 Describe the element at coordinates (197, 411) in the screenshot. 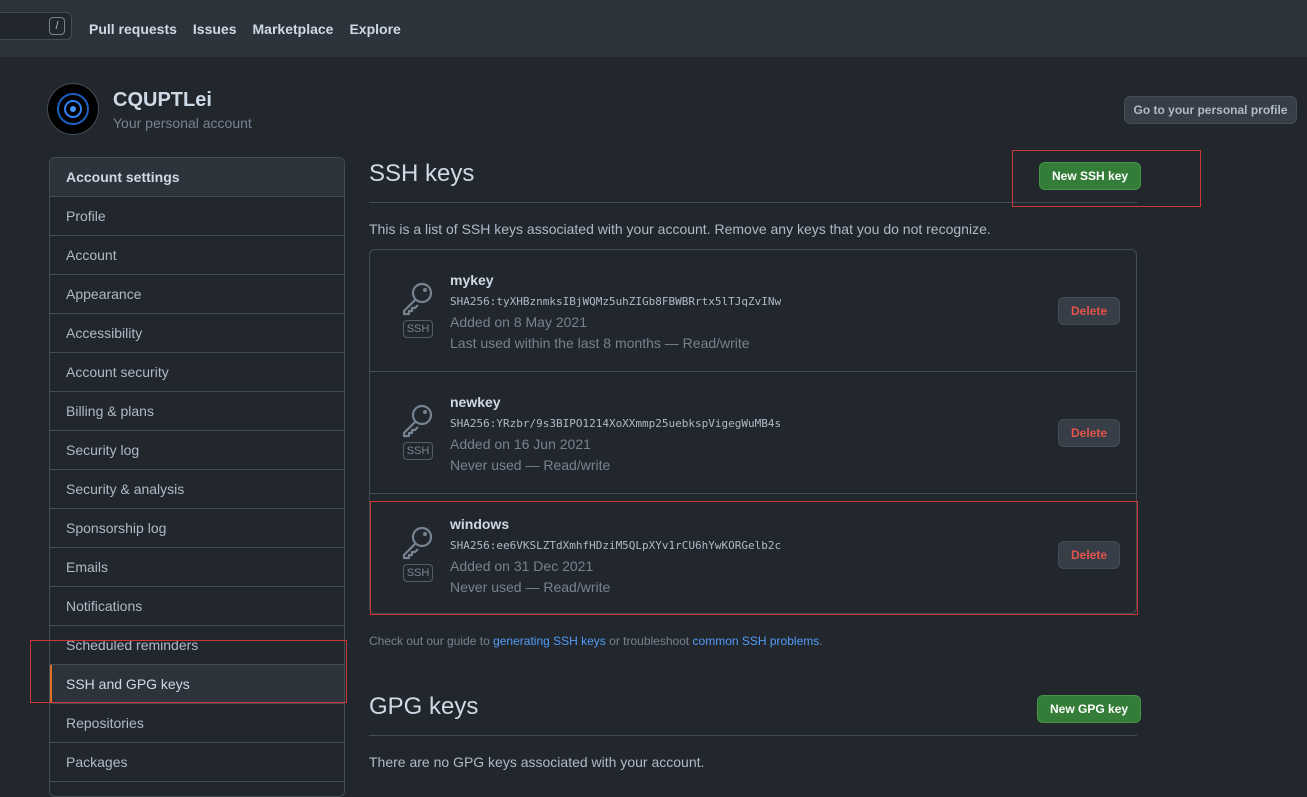

I see `sidebar-item-billing: Billing & plans` at that location.